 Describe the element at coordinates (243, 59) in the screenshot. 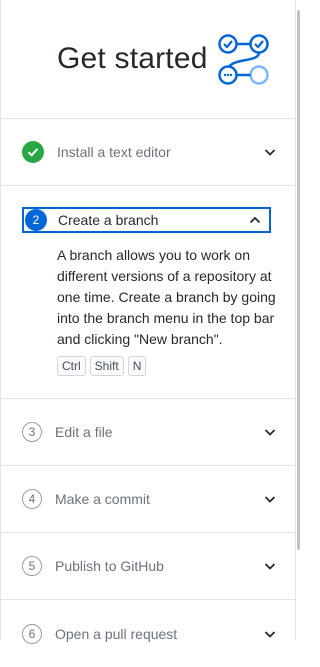

I see `branch-illustration-icon` at that location.